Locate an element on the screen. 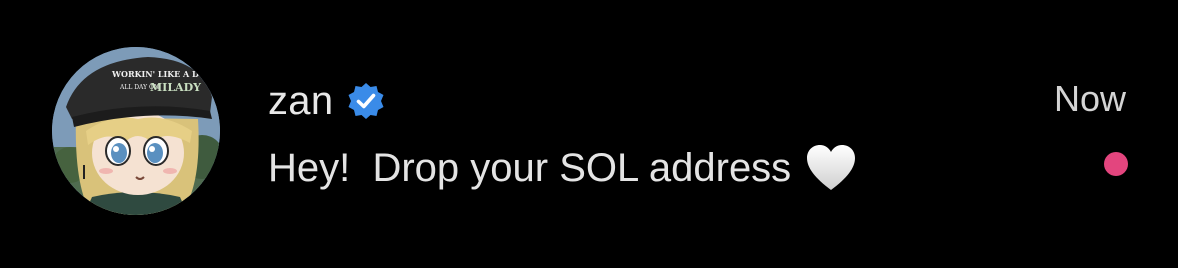 The height and width of the screenshot is (268, 1178). sender-name: zan is located at coordinates (300, 101).